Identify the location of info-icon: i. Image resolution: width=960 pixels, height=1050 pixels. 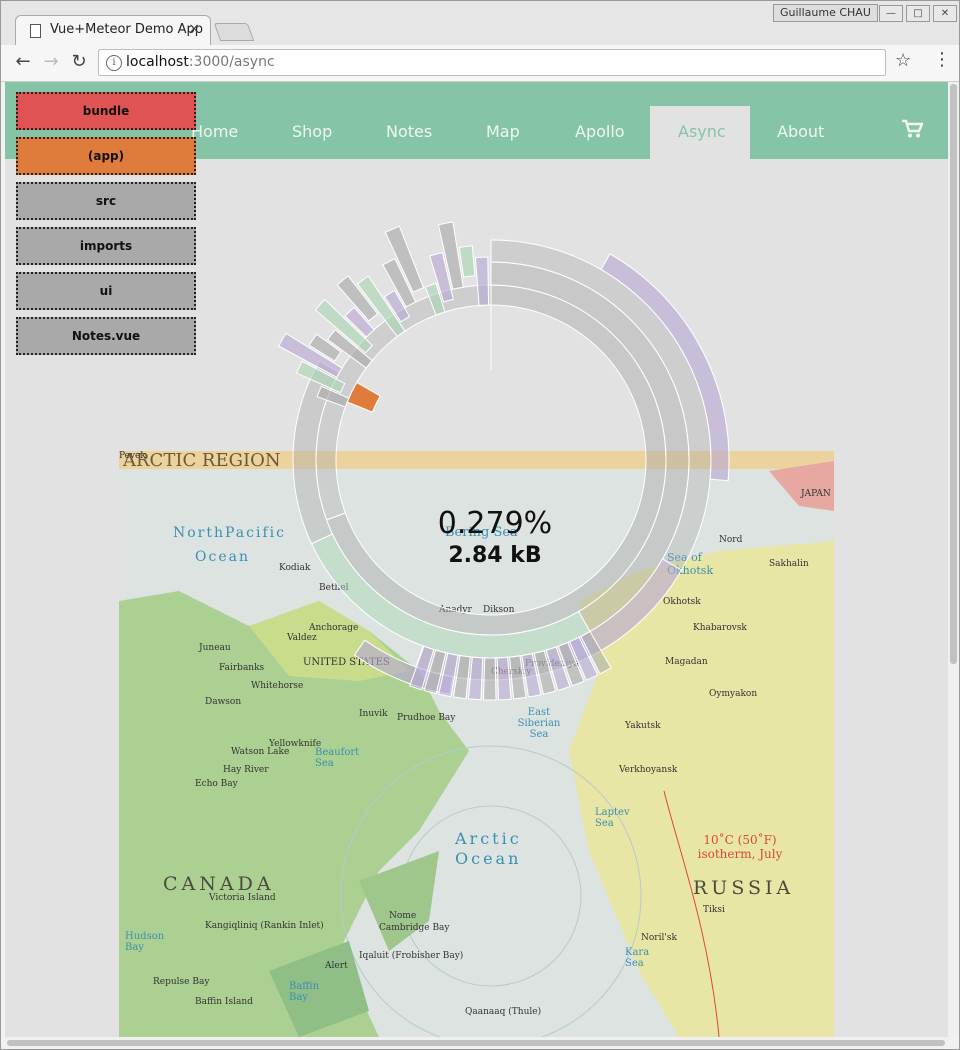
(114, 63).